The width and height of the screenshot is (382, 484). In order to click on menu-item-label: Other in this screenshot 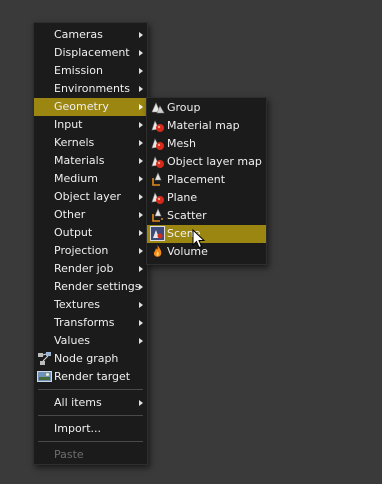, I will do `click(70, 214)`.